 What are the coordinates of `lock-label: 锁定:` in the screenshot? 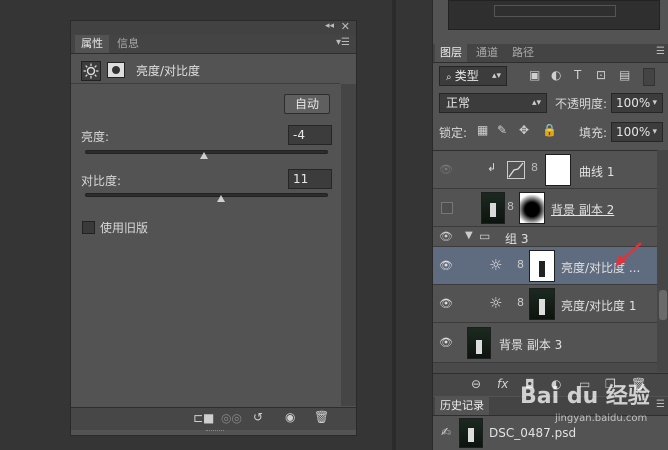 It's located at (453, 133).